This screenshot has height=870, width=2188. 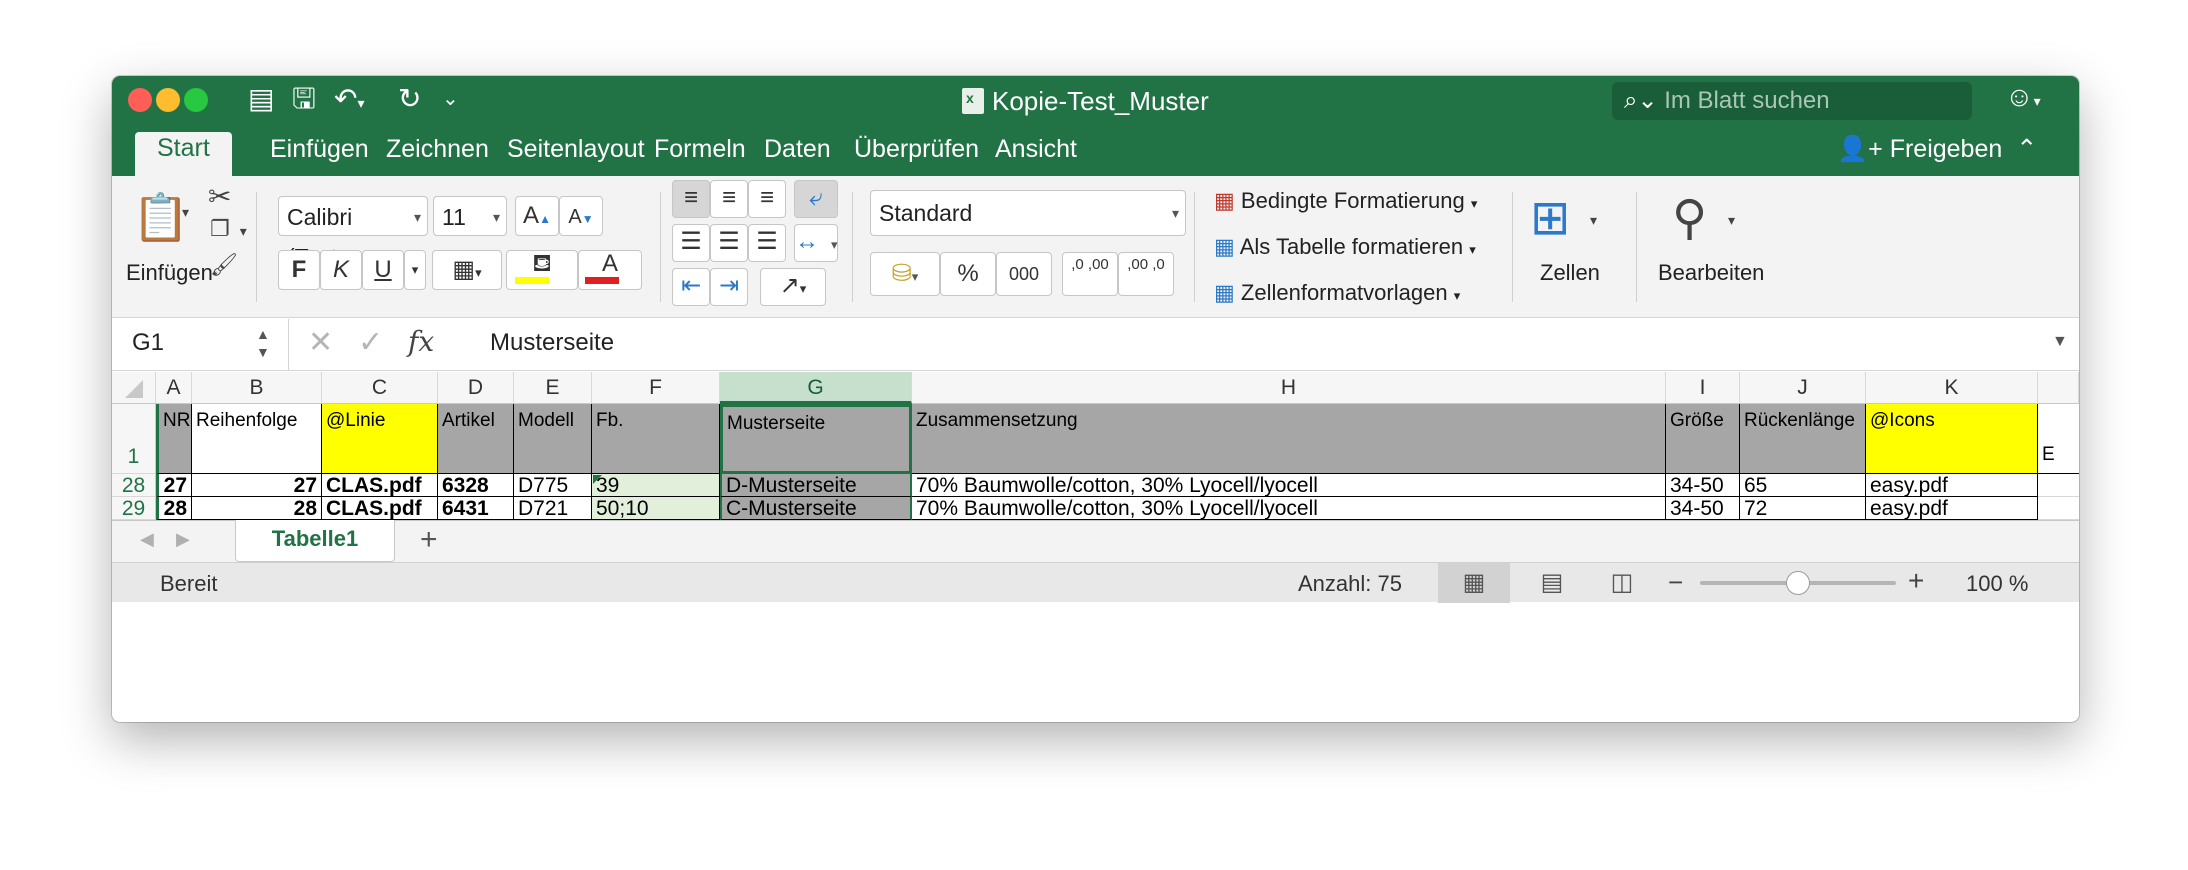 I want to click on tab-start: Start, so click(x=183, y=154).